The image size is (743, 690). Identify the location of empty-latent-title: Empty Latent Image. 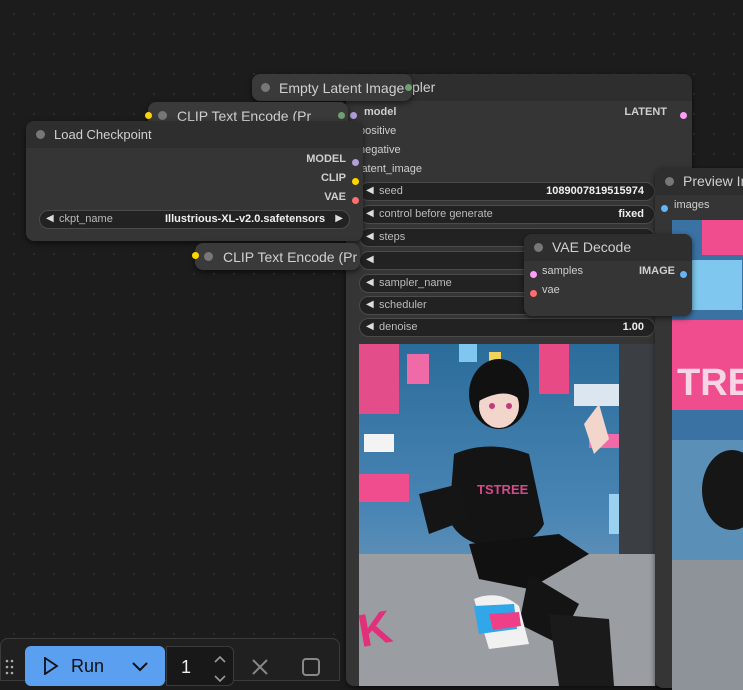
(342, 88).